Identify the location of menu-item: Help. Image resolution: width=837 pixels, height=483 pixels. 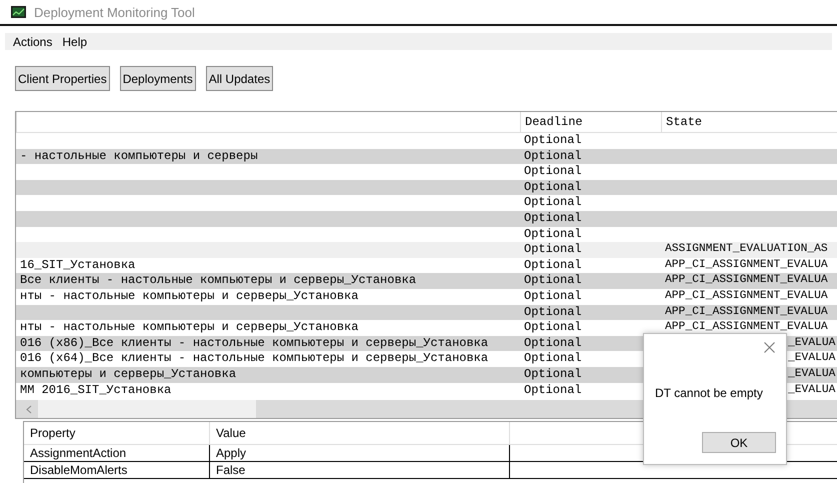
(75, 41).